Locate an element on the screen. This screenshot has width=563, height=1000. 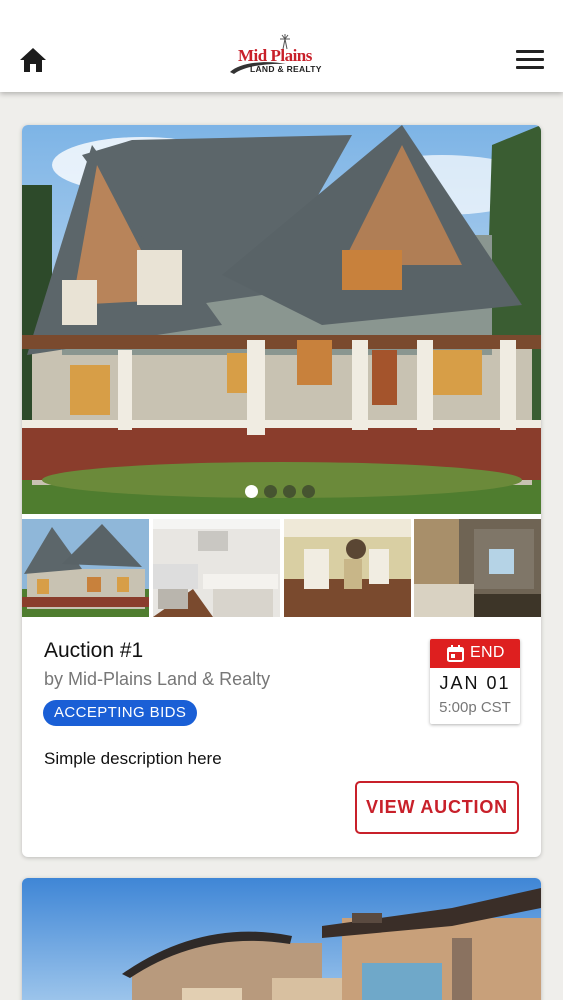
auction-description: Simple description here is located at coordinates (133, 758).